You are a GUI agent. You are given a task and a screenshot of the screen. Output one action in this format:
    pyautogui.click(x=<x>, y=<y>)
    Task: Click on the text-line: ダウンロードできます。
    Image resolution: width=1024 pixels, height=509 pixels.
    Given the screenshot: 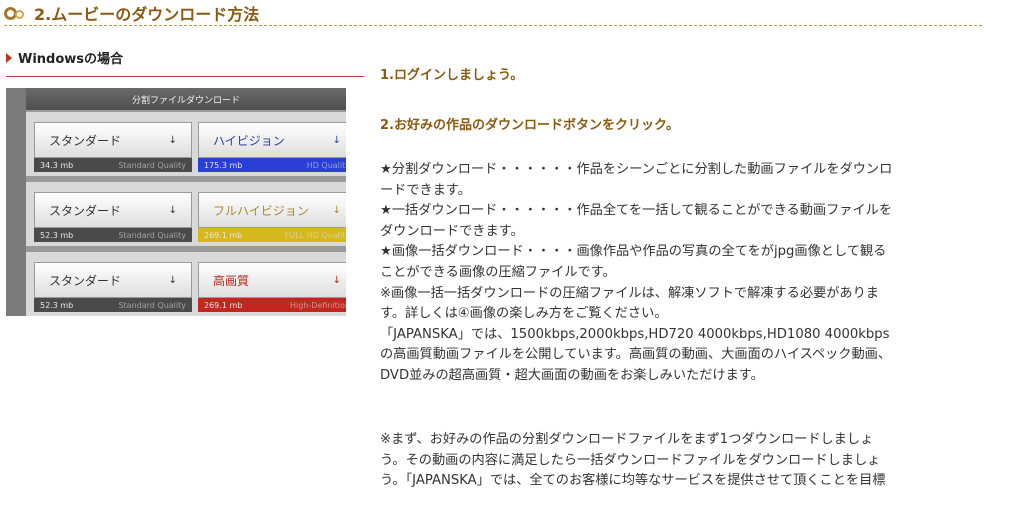 What is the action you would take?
    pyautogui.click(x=452, y=231)
    